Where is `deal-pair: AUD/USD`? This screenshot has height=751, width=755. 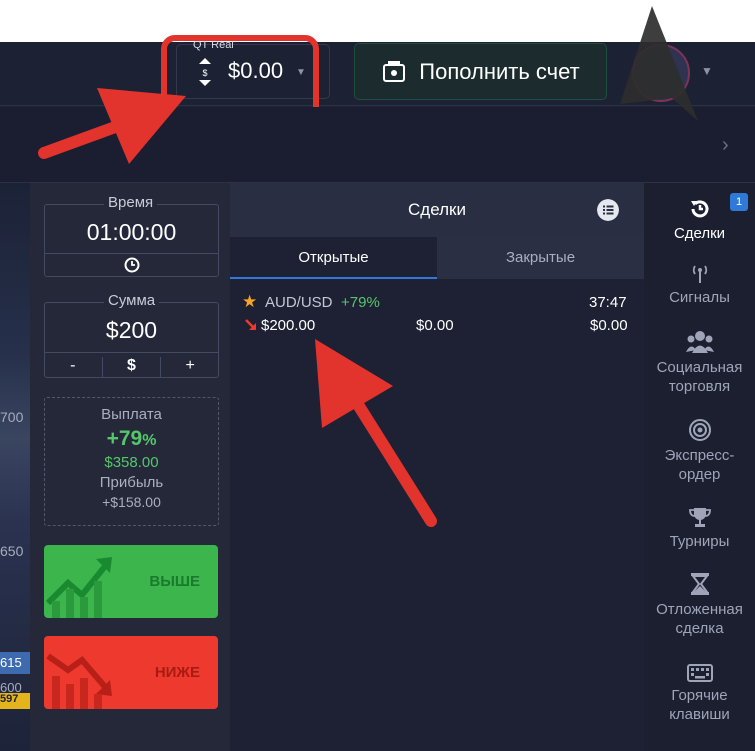 deal-pair: AUD/USD is located at coordinates (299, 302).